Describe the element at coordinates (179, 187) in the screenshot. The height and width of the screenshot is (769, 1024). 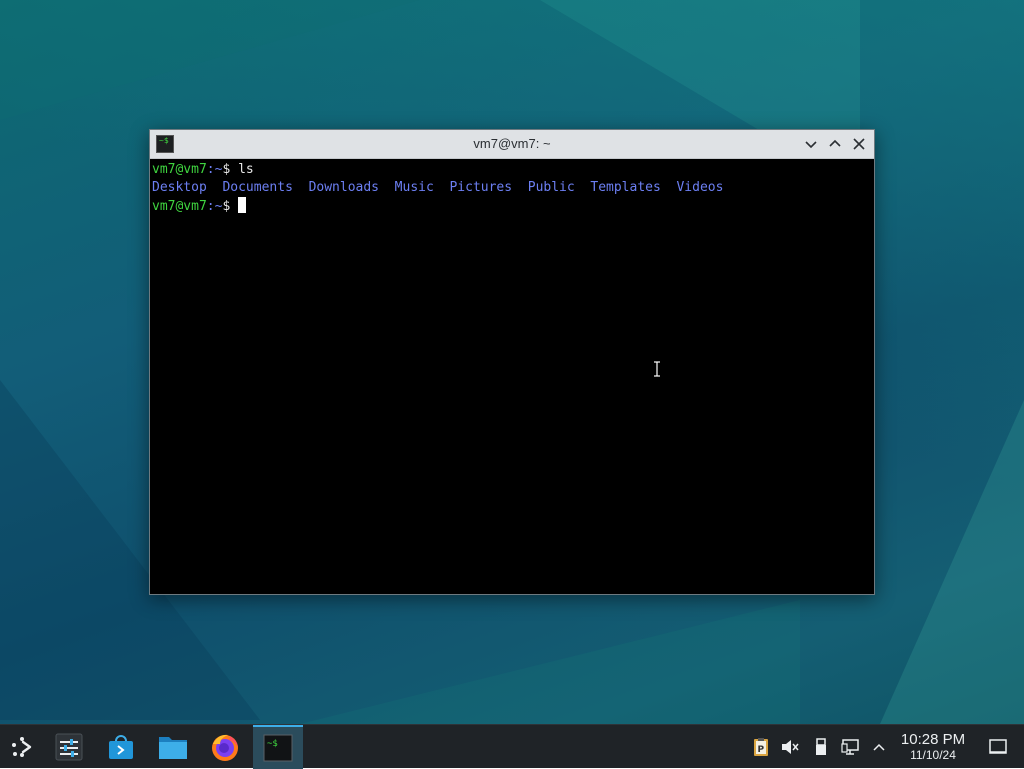
I see `directory-entry: Desktop` at that location.